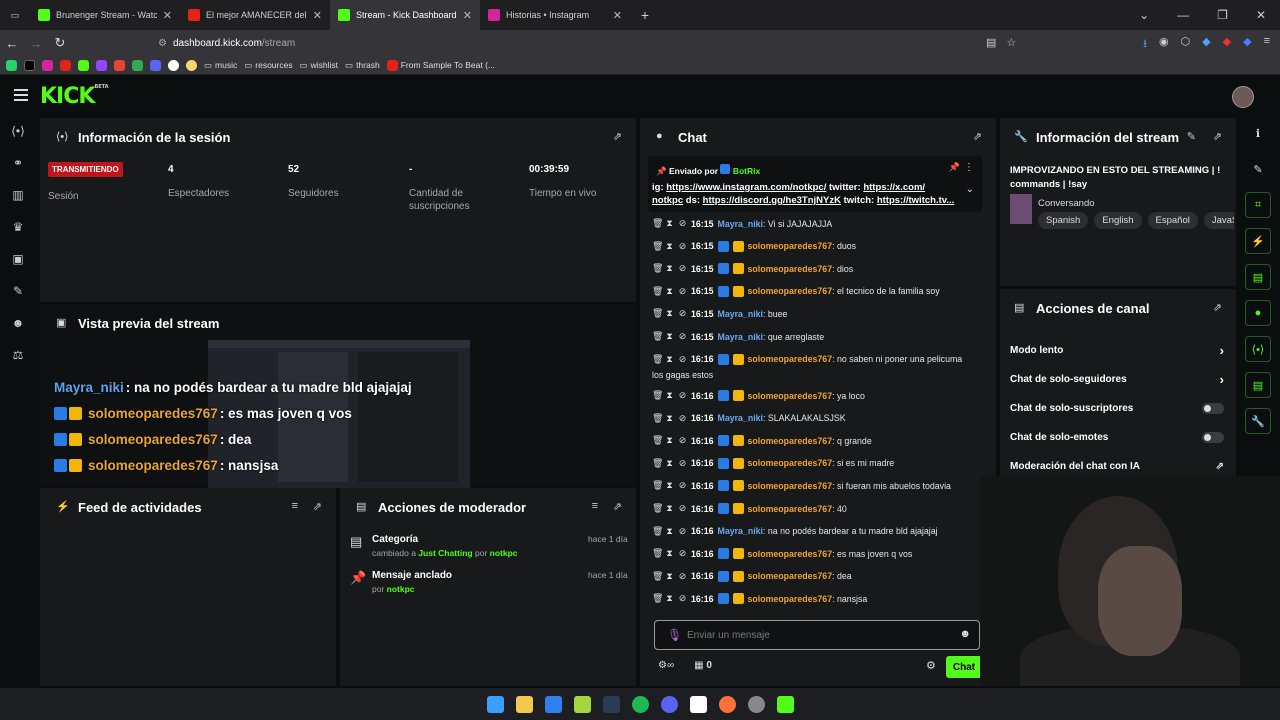  What do you see at coordinates (1117, 350) in the screenshot?
I see `slow-mode-row: Modo lento ›` at bounding box center [1117, 350].